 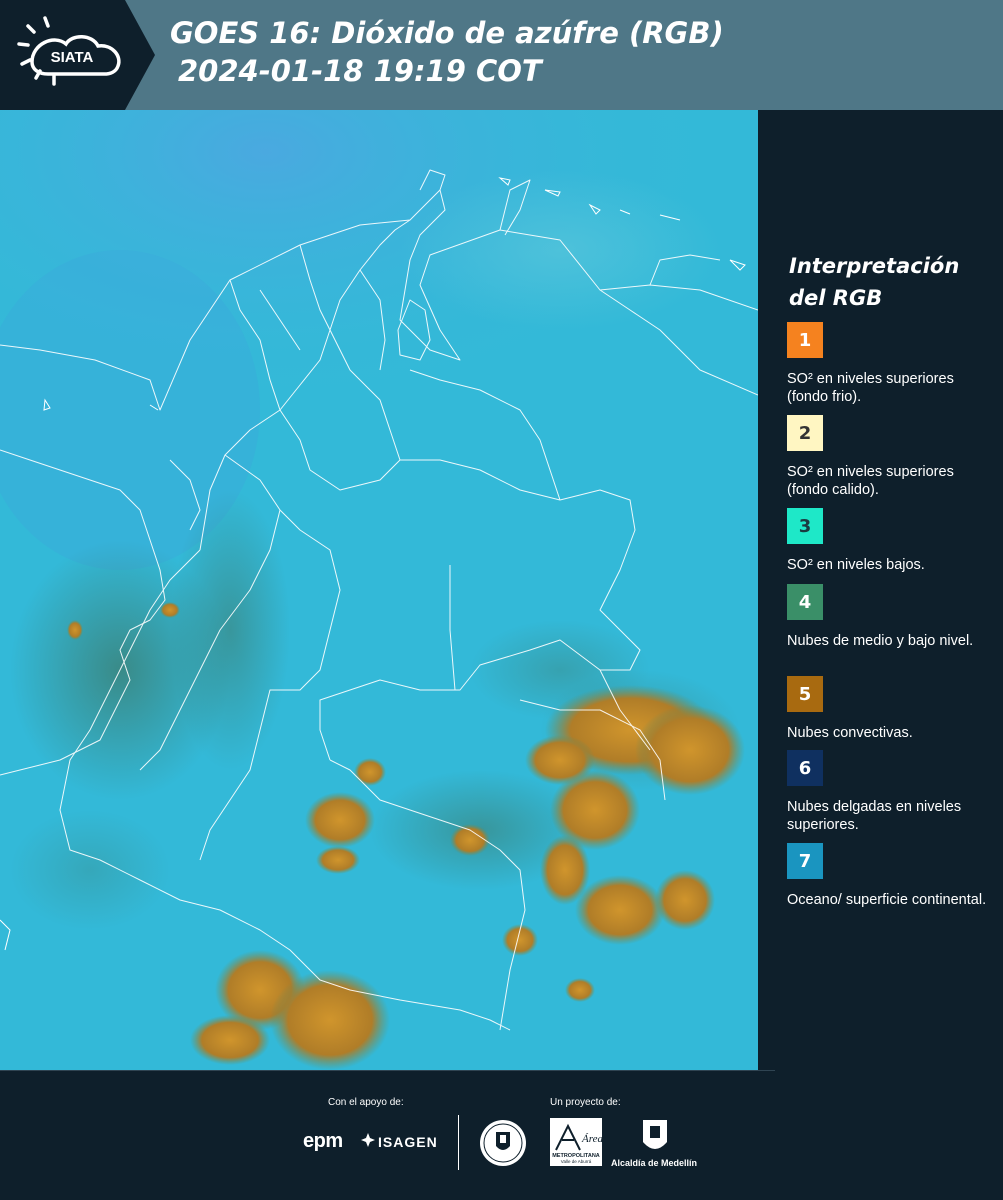 I want to click on area-metropolitana-logo: Área METROPOLITANA Valle de Aburrá, so click(x=576, y=1142).